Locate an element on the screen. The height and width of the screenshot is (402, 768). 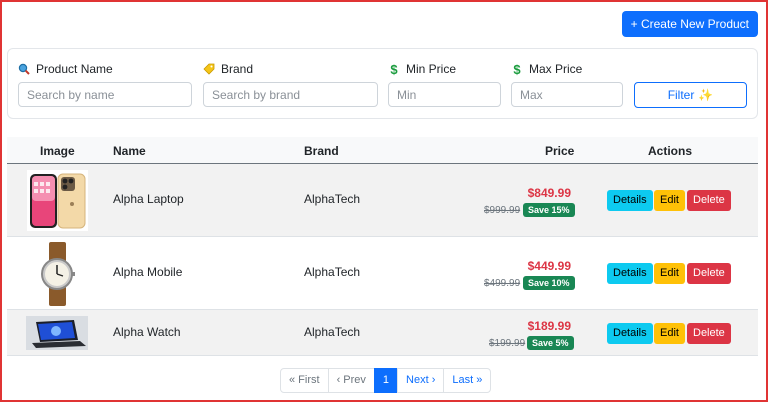
discount-badge: Save 5% is located at coordinates (550, 343).